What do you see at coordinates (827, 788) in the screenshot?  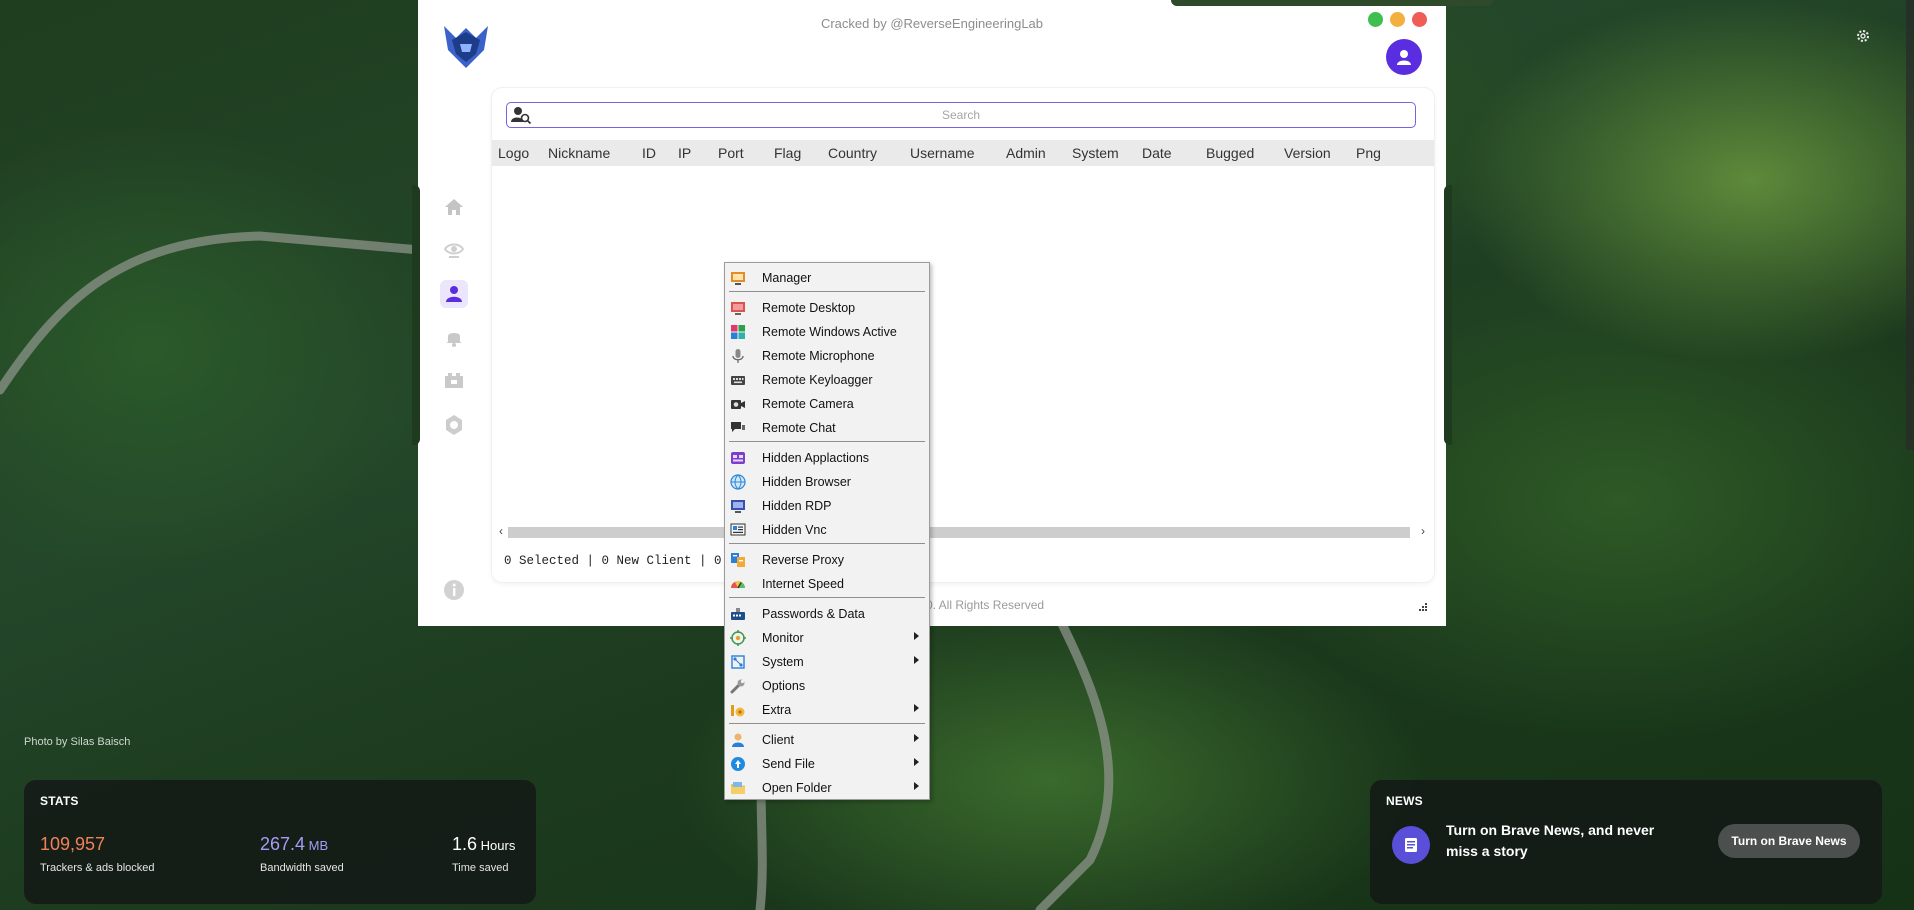 I see `menu-item-open-folder: Open Folder` at bounding box center [827, 788].